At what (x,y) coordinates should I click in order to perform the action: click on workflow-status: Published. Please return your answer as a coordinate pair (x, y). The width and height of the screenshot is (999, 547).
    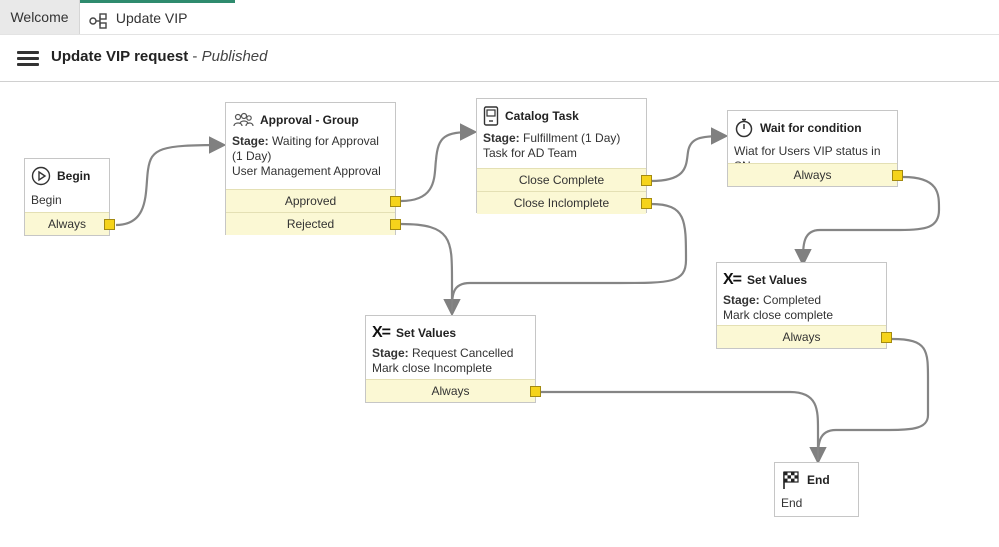
    Looking at the image, I should click on (234, 56).